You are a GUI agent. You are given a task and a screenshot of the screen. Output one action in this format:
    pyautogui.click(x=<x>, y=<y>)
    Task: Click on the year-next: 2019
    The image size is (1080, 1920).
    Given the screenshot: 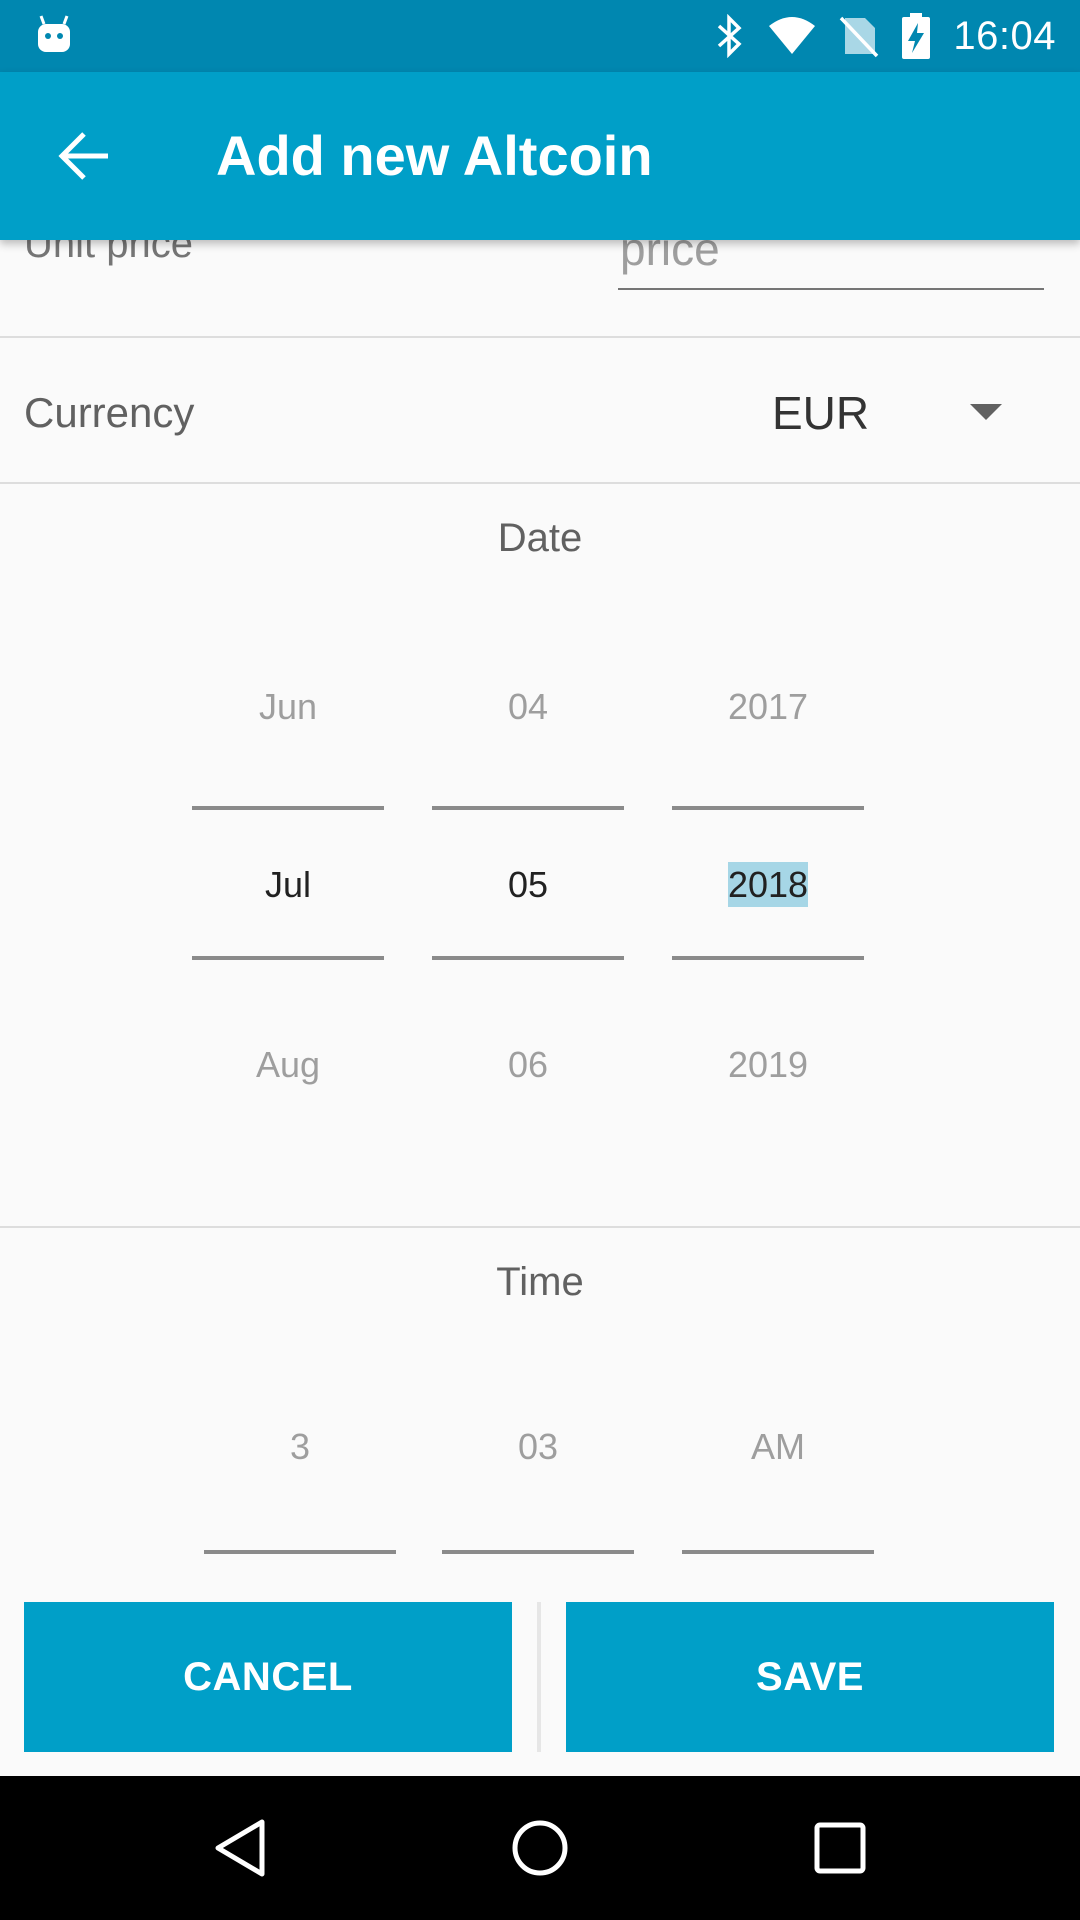 What is the action you would take?
    pyautogui.click(x=768, y=1065)
    